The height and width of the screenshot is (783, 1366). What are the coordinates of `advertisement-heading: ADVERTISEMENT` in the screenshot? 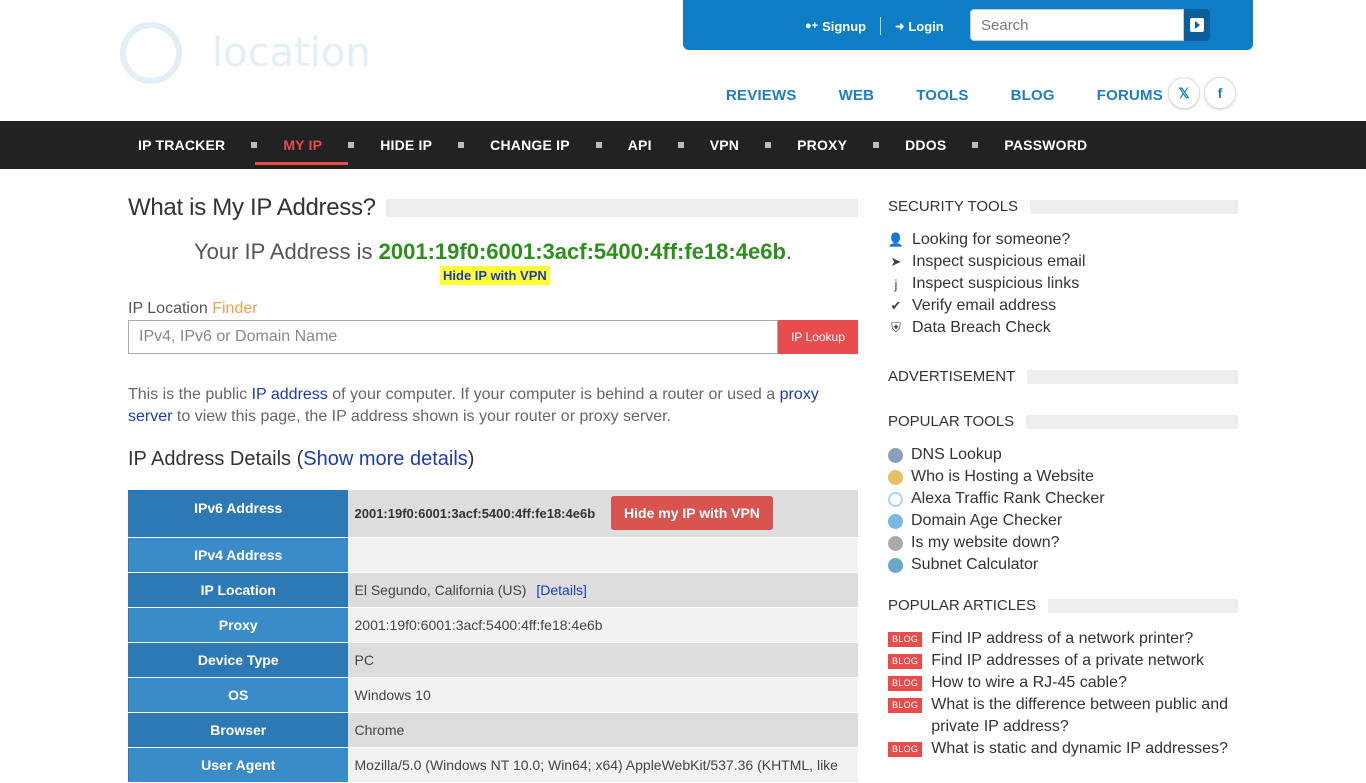 It's located at (1063, 376).